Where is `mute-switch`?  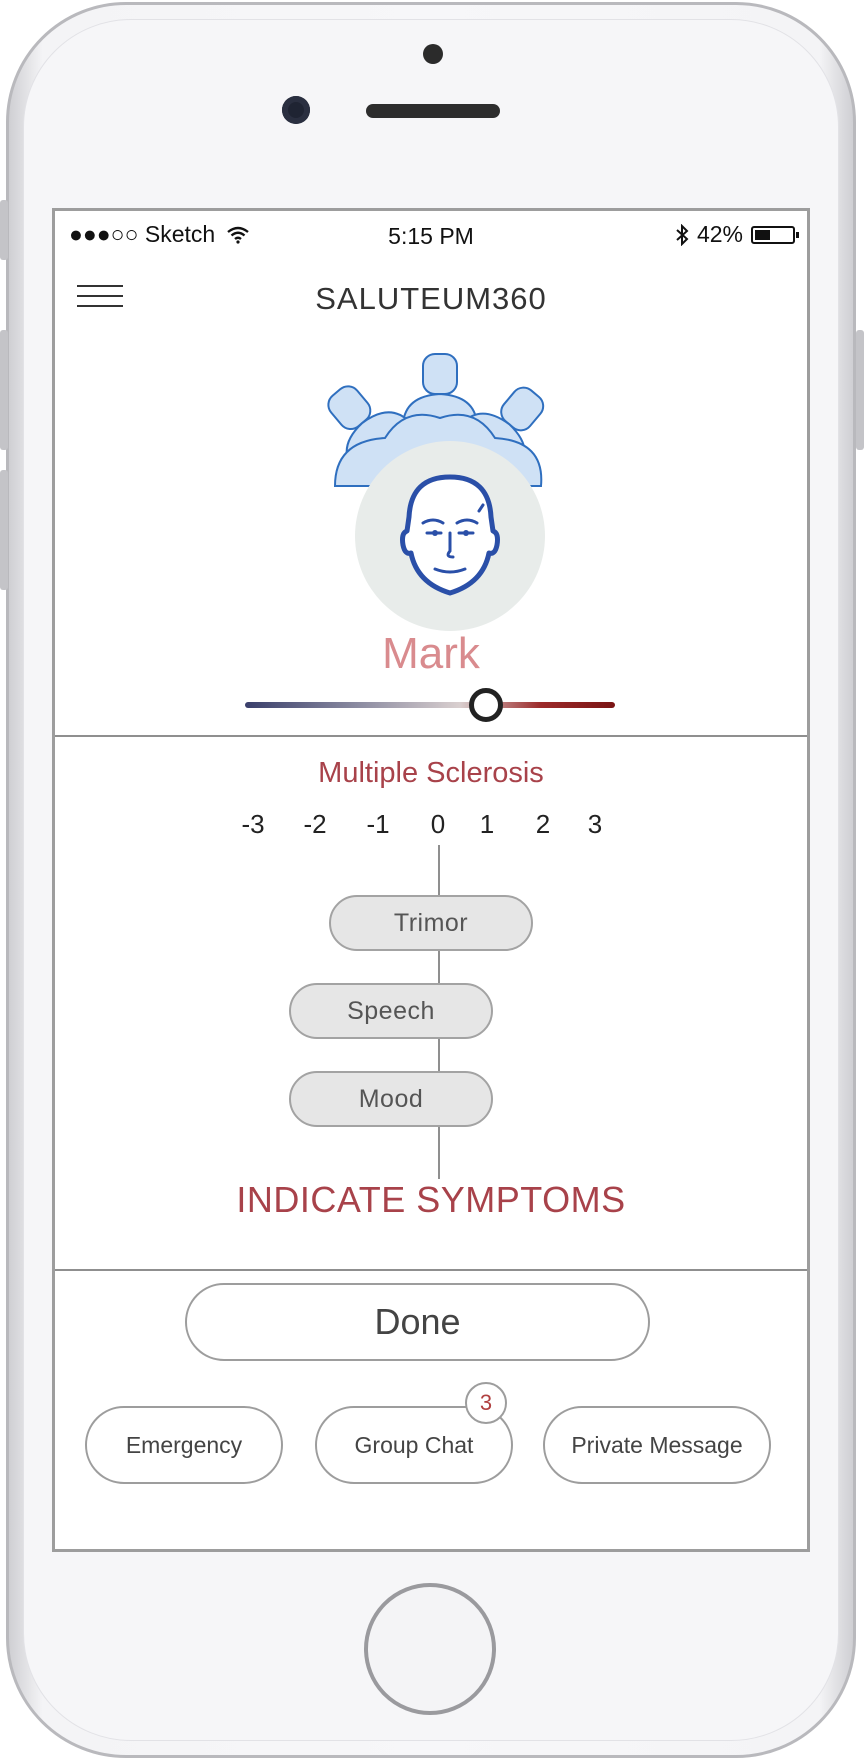
mute-switch is located at coordinates (4, 230).